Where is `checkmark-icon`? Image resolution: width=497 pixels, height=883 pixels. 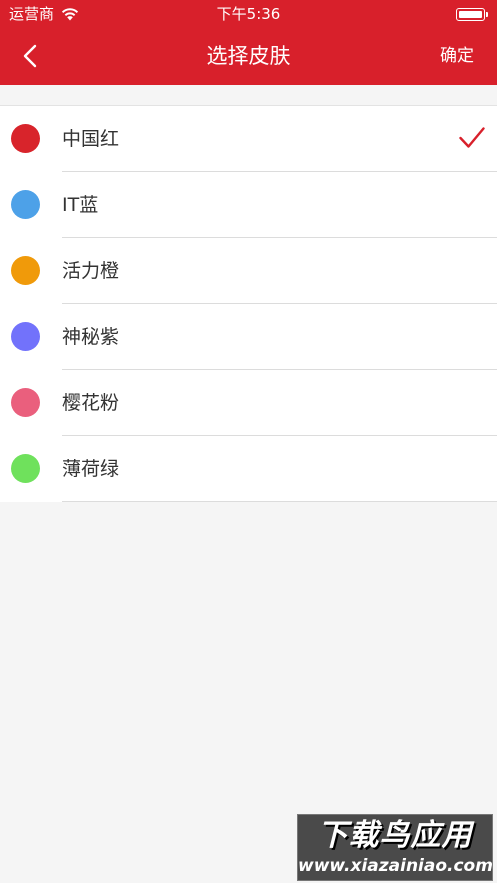 checkmark-icon is located at coordinates (472, 137).